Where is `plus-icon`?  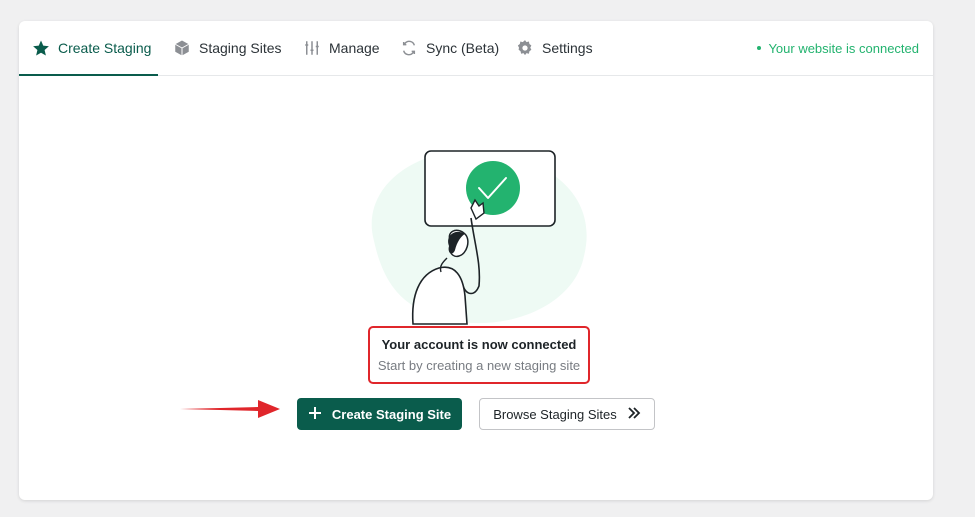 plus-icon is located at coordinates (315, 414).